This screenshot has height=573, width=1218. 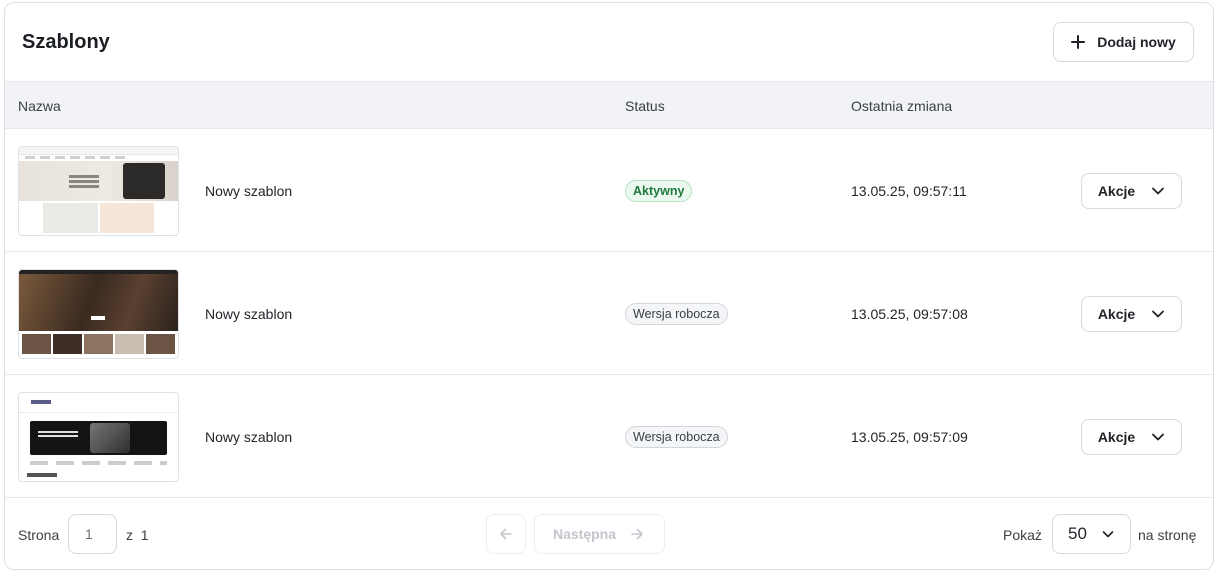 I want to click on add-new-label: Dodaj nowy, so click(x=1136, y=42).